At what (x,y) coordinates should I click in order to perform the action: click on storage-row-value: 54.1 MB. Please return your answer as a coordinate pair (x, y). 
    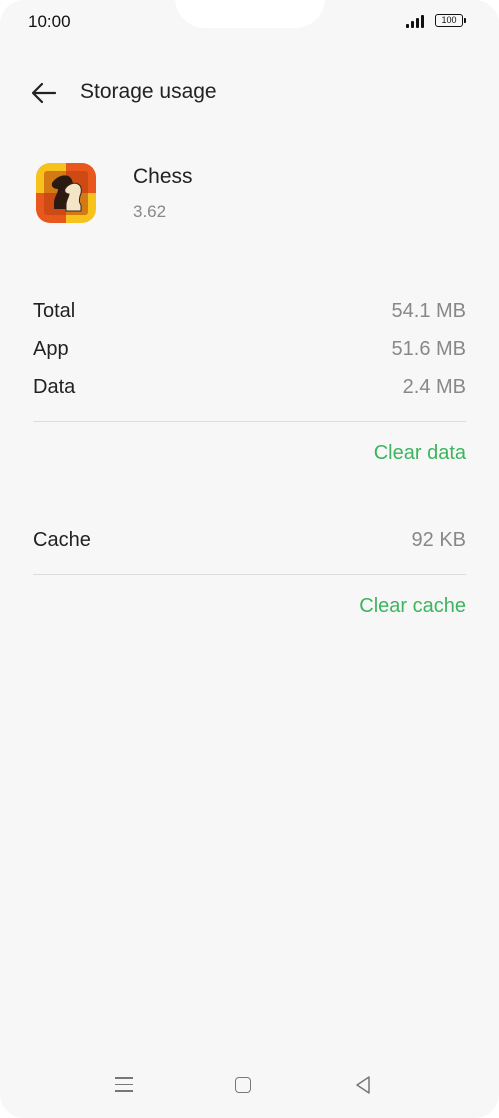
    Looking at the image, I should click on (428, 311).